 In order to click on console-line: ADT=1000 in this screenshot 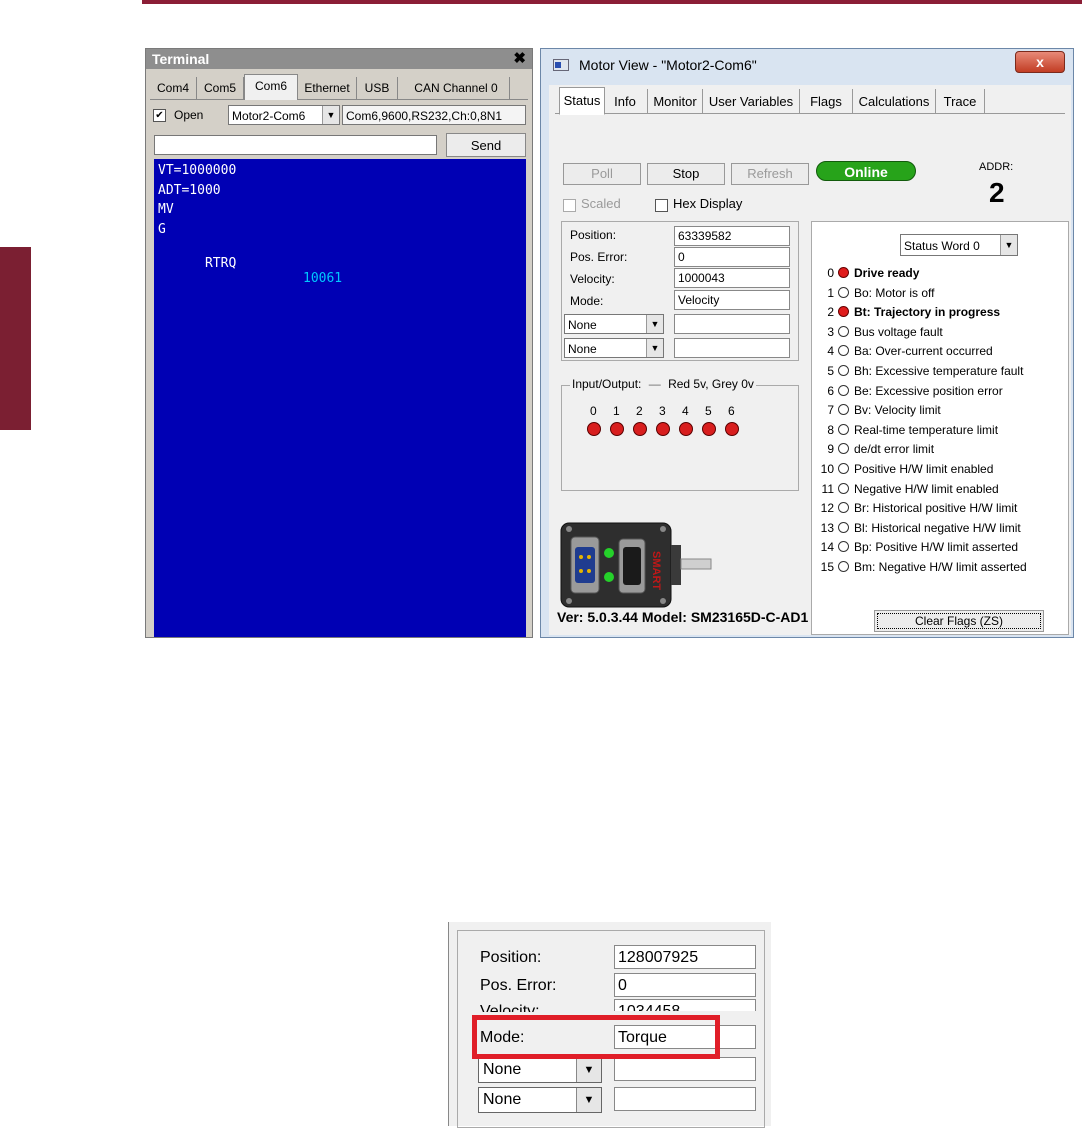, I will do `click(189, 190)`.